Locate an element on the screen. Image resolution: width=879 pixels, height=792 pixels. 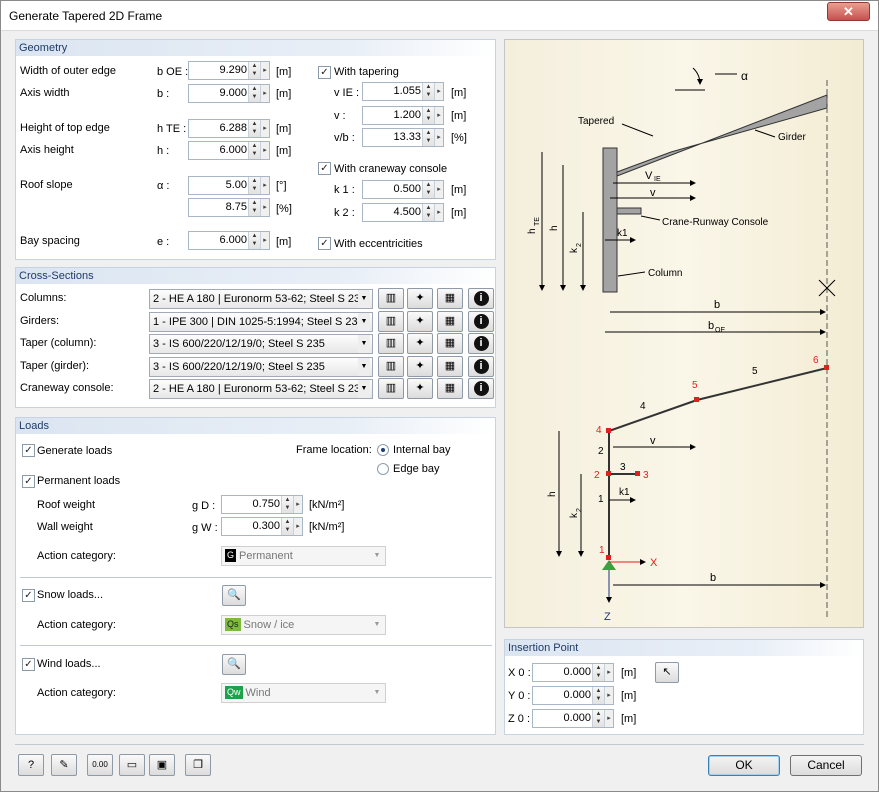
close-button: ✕ is located at coordinates (848, 11).